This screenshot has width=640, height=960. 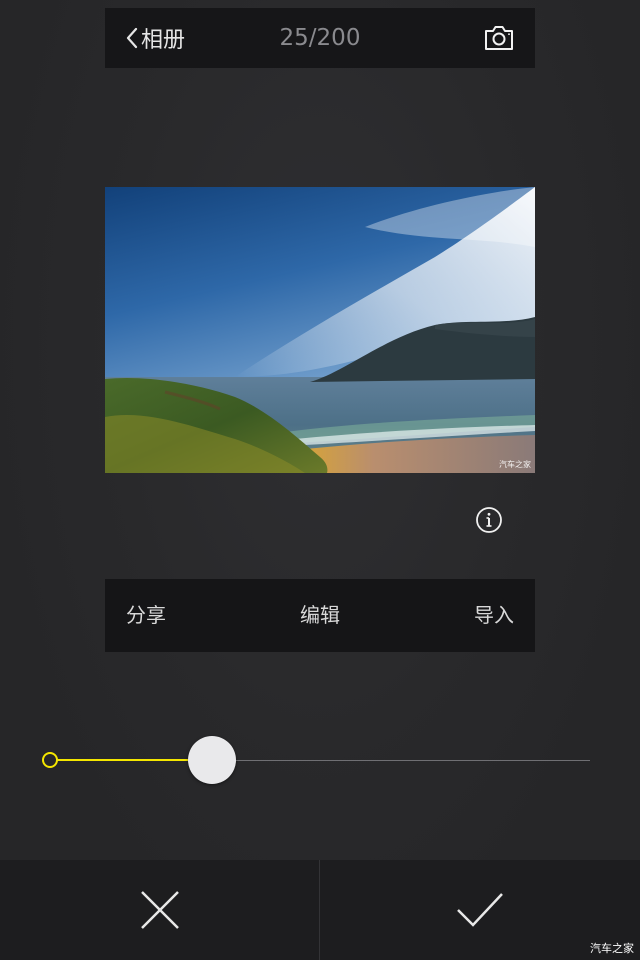 I want to click on action-bar: 分享 编辑 导入, so click(x=320, y=615).